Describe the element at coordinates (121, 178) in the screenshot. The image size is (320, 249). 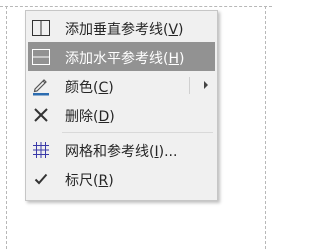
I see `menu-item-ruler: 标尺(R)` at that location.